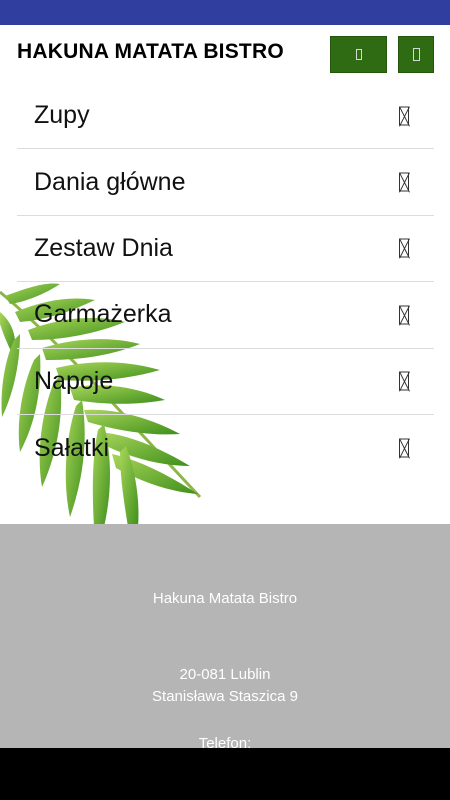 The width and height of the screenshot is (450, 800). What do you see at coordinates (225, 674) in the screenshot?
I see `footer-postal-city: 20-081 Lublin` at bounding box center [225, 674].